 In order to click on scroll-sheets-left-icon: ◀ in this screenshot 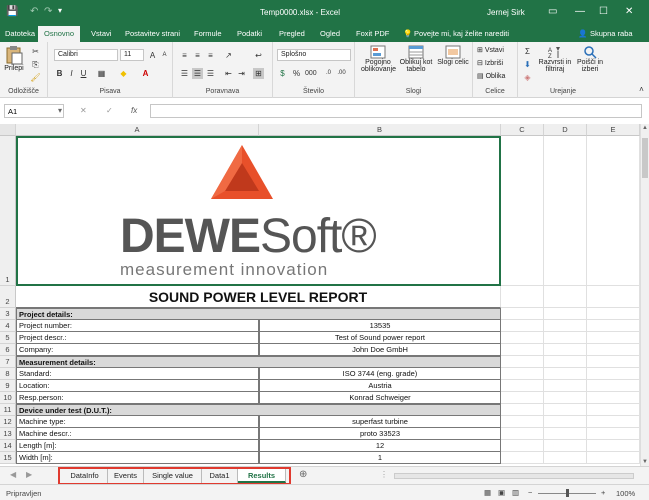, I will do `click(13, 474)`.